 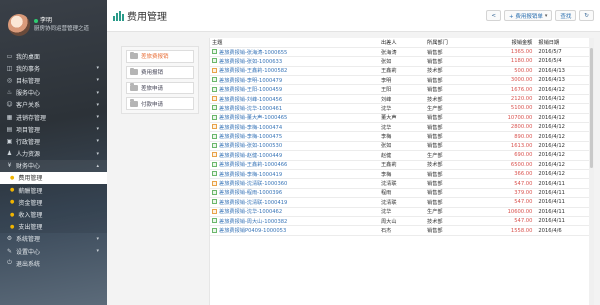 What do you see at coordinates (53, 117) in the screenshot?
I see `nav-item-inventory: ▦ 进销存管理 ▾` at bounding box center [53, 117].